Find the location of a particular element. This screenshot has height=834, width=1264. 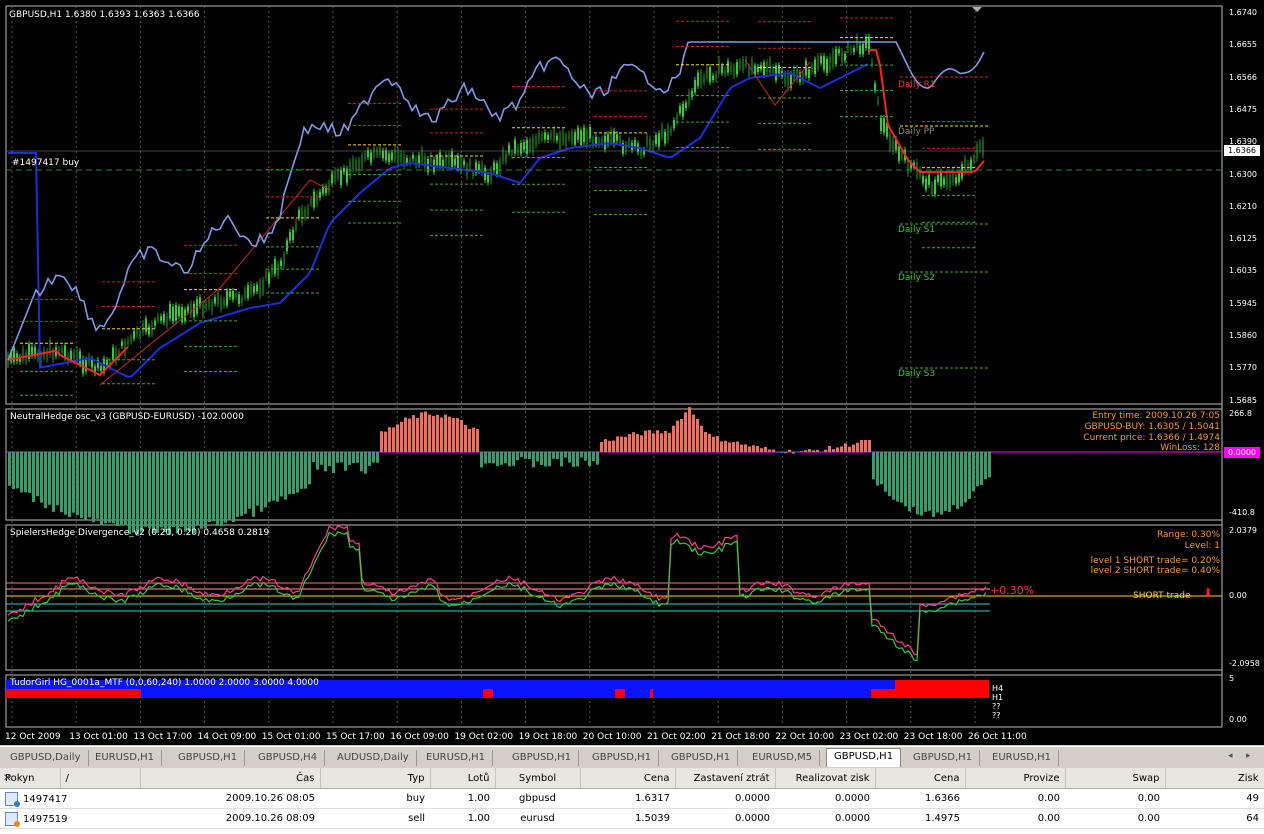

chart-tab: AUDUSD,Daily is located at coordinates (373, 758).